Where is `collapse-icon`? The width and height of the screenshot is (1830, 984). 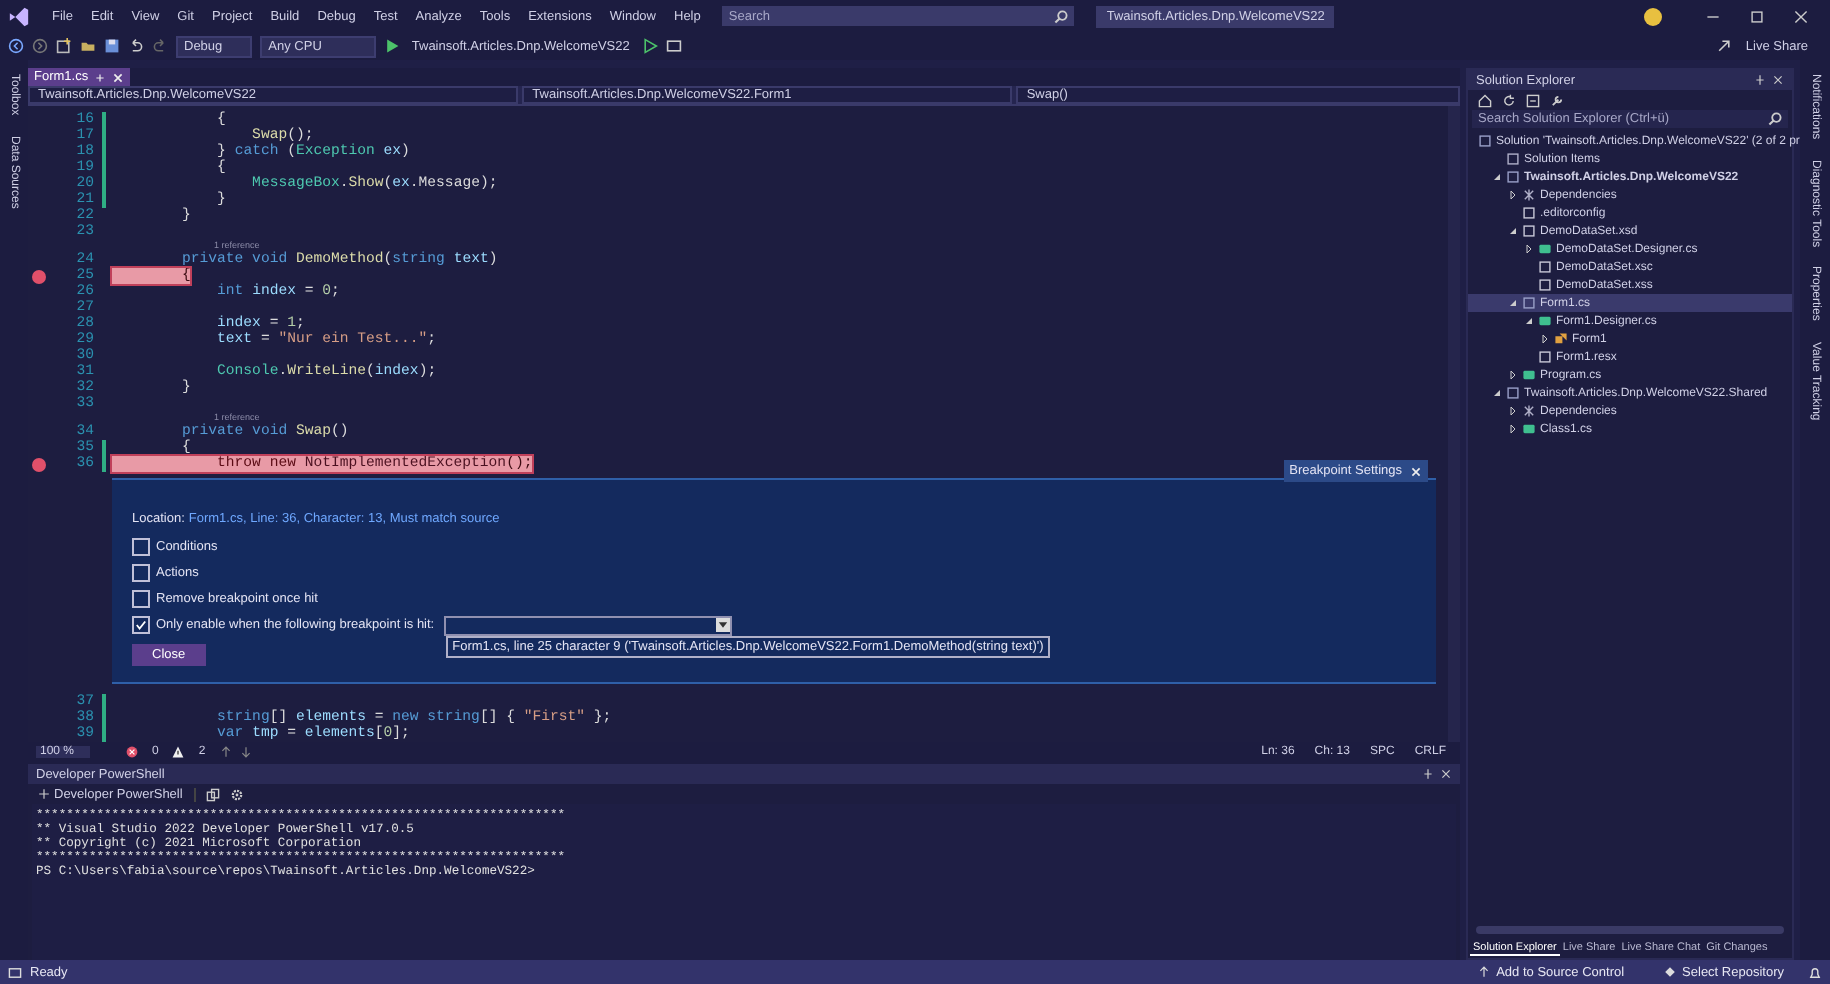 collapse-icon is located at coordinates (1533, 100).